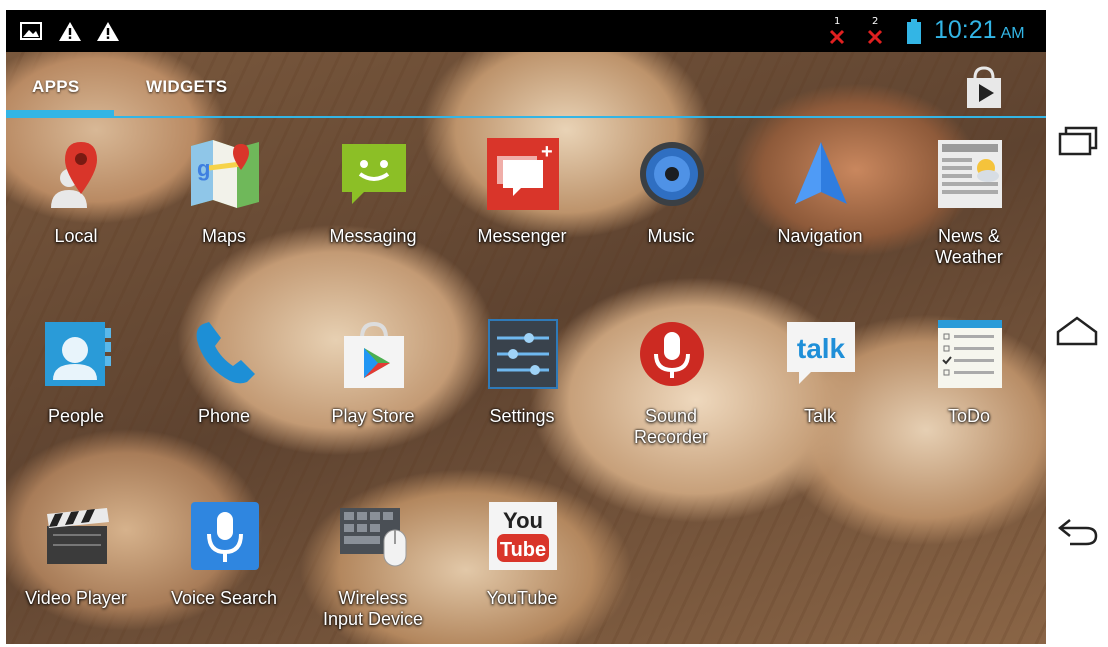 Image resolution: width=1108 pixels, height=647 pixels. Describe the element at coordinates (373, 236) in the screenshot. I see `app-label: Messaging` at that location.